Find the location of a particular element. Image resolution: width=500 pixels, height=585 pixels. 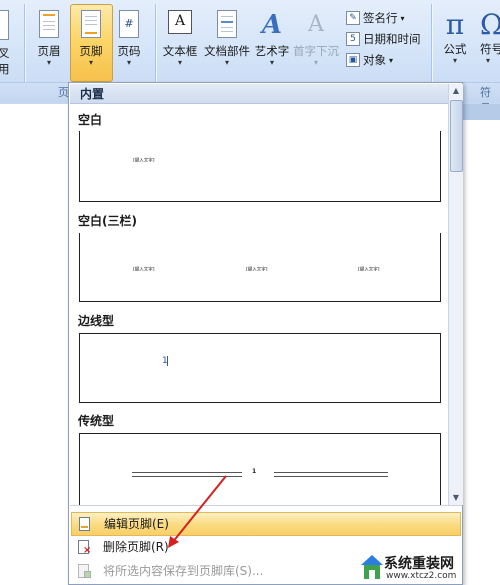

annotation-arrow is located at coordinates (197, 511).